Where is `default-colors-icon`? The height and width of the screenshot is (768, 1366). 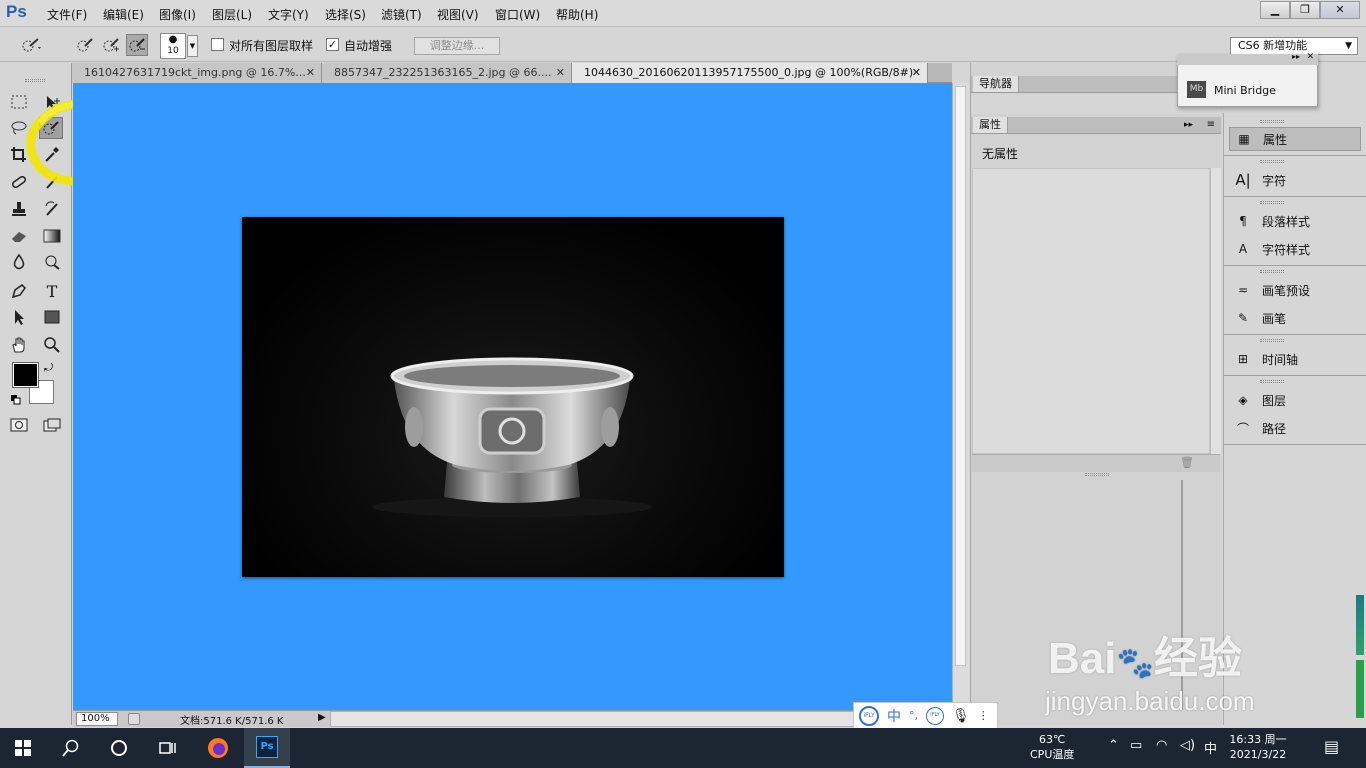 default-colors-icon is located at coordinates (16, 399).